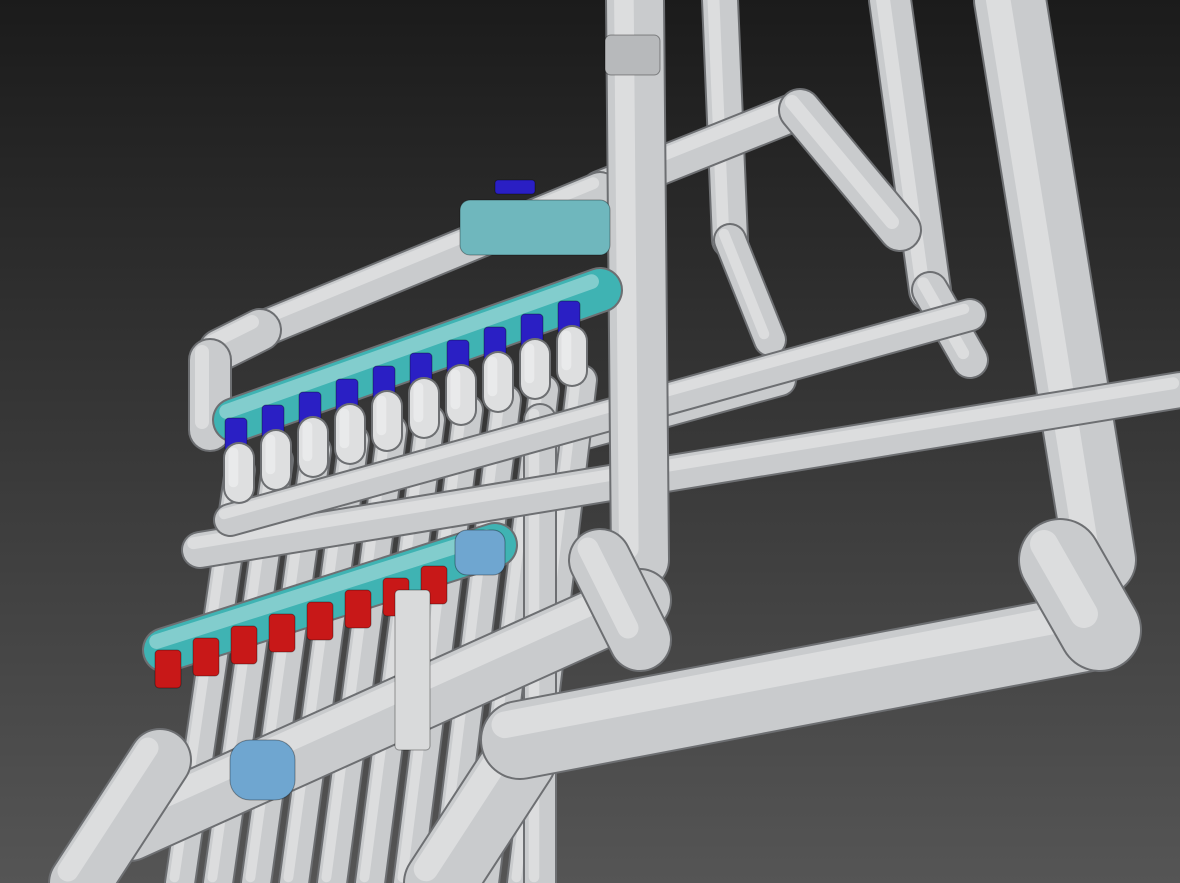 This screenshot has height=883, width=1180. What do you see at coordinates (210, 395) in the screenshot?
I see `elbow-pipe` at bounding box center [210, 395].